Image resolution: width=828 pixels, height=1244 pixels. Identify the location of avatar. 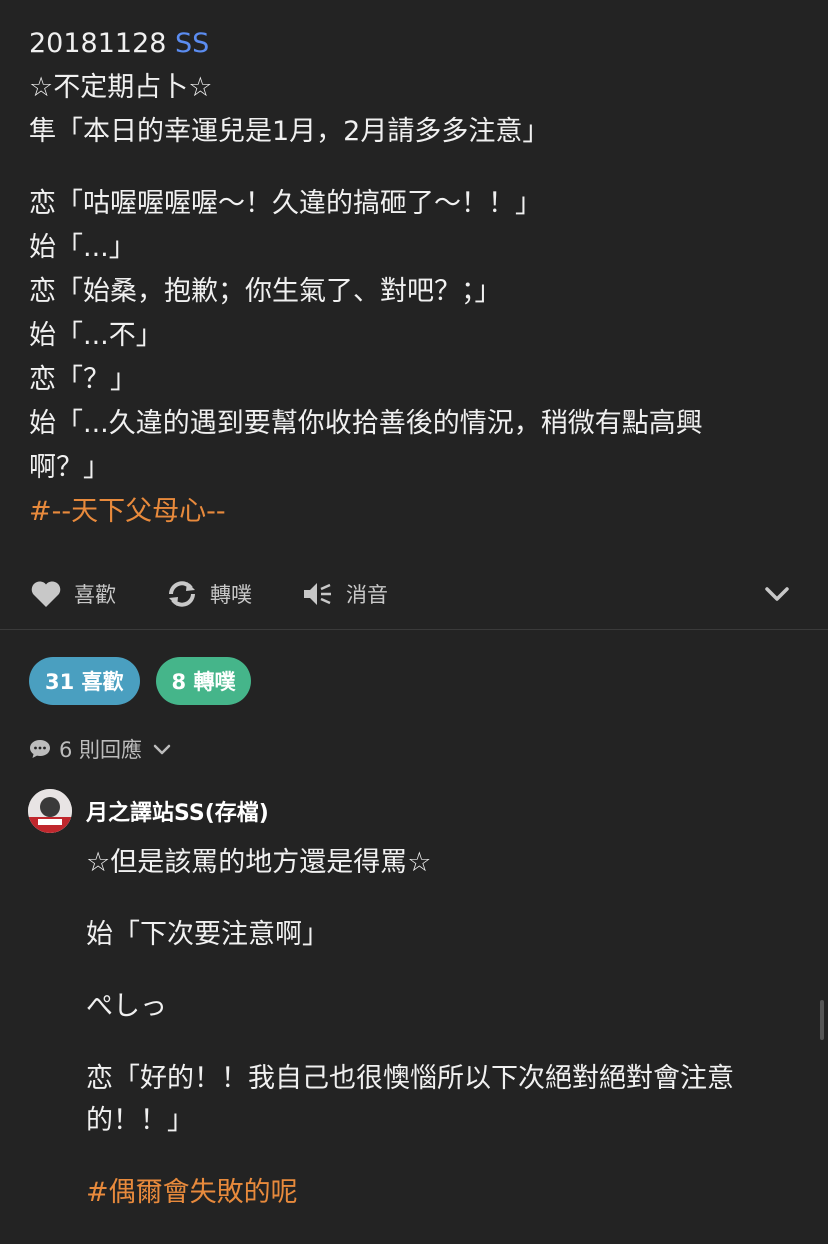
(50, 811).